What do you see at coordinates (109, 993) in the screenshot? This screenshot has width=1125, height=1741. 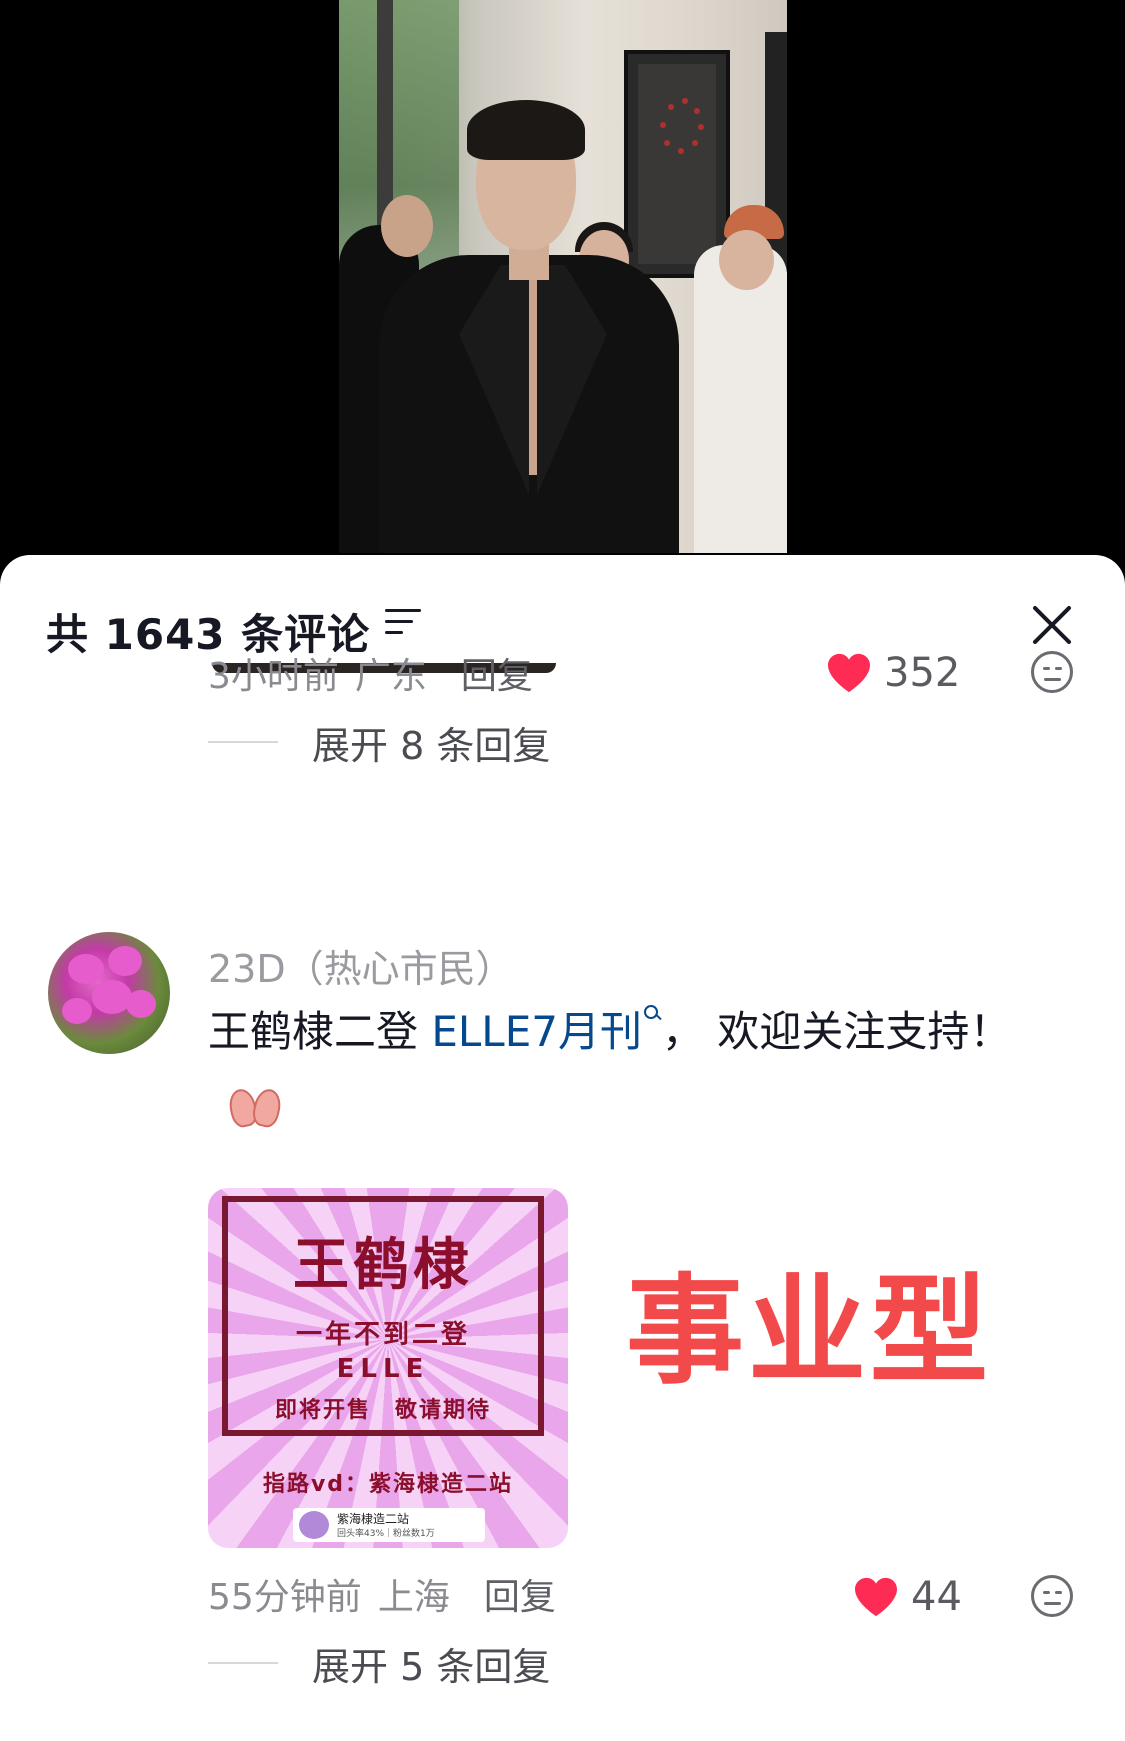 I see `avatar` at bounding box center [109, 993].